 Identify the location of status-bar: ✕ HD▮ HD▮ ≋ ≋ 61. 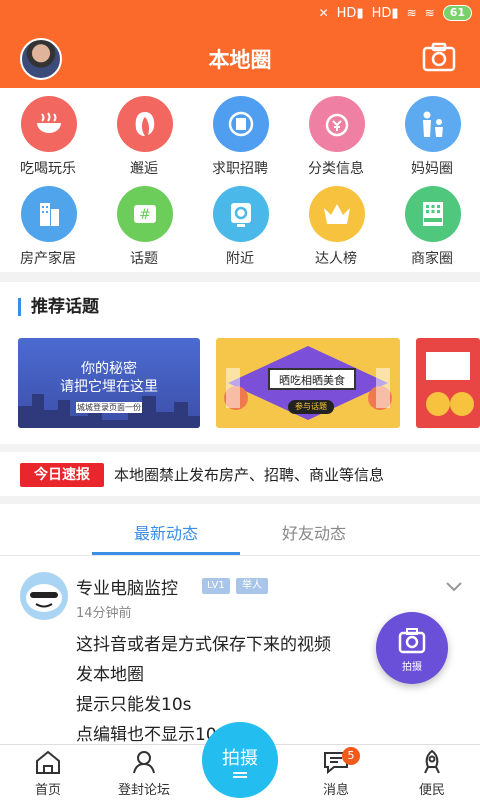
(240, 15).